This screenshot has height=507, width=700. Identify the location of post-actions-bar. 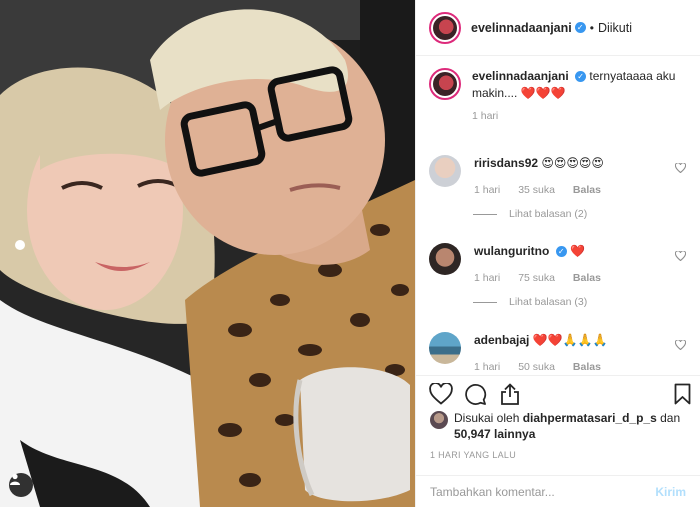
(558, 393).